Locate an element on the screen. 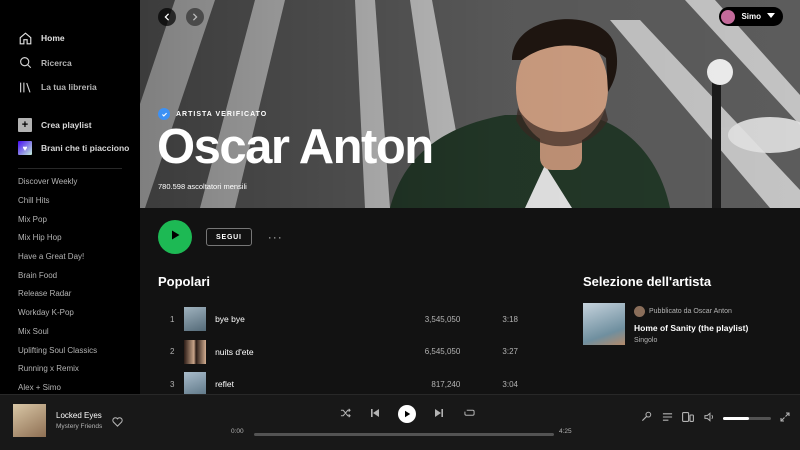 Image resolution: width=800 pixels, height=450 pixels. fullscreen-button is located at coordinates (785, 418).